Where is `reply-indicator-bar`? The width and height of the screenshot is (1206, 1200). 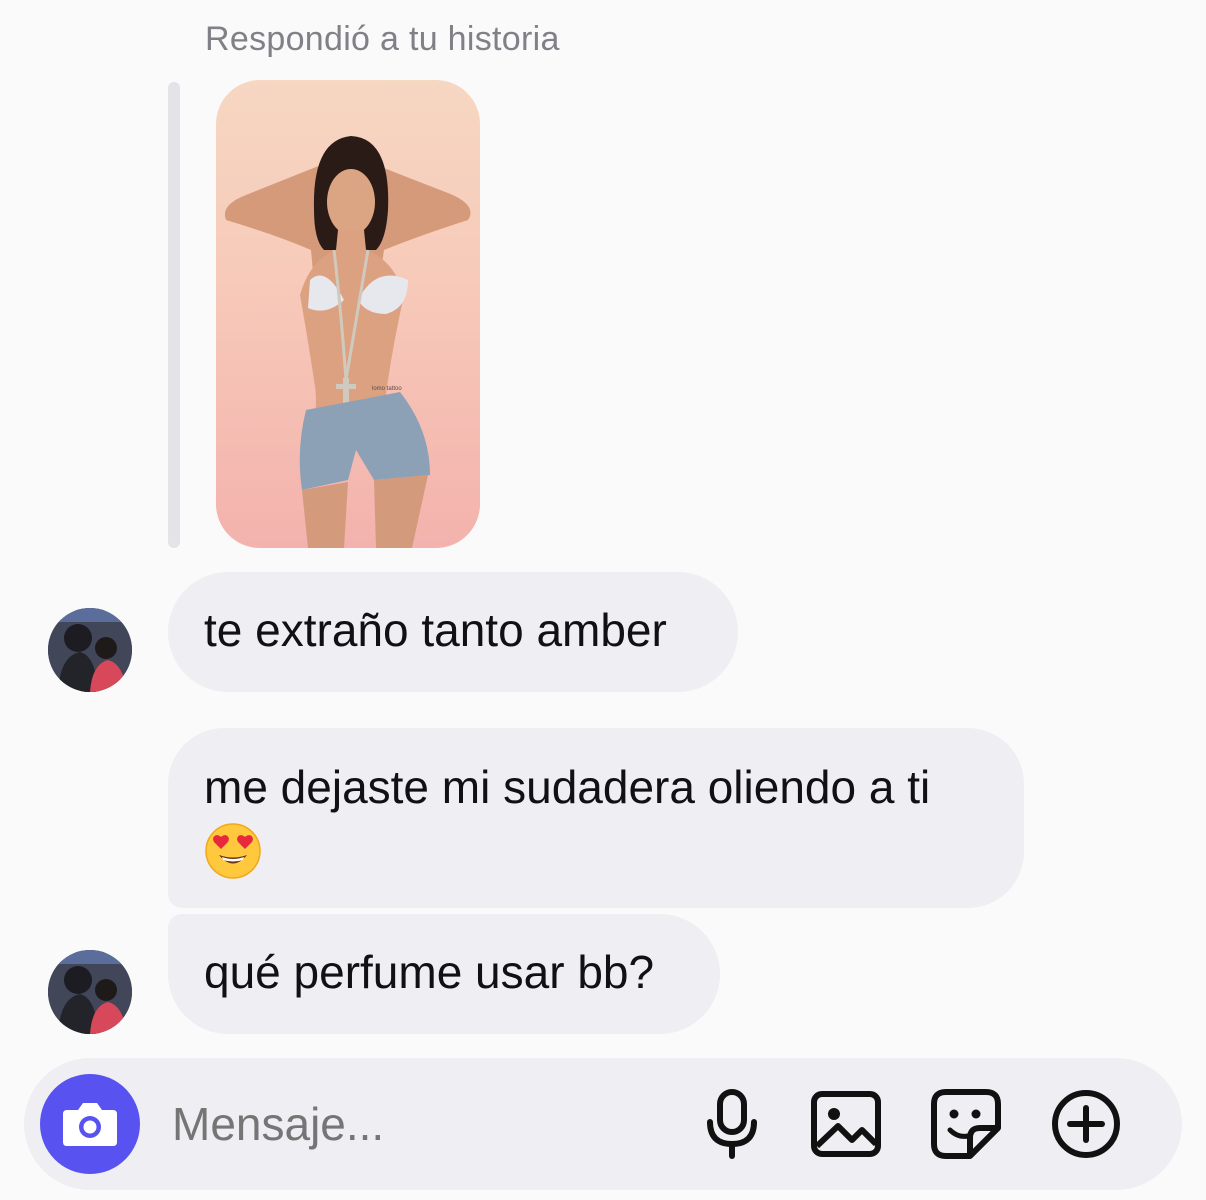 reply-indicator-bar is located at coordinates (174, 315).